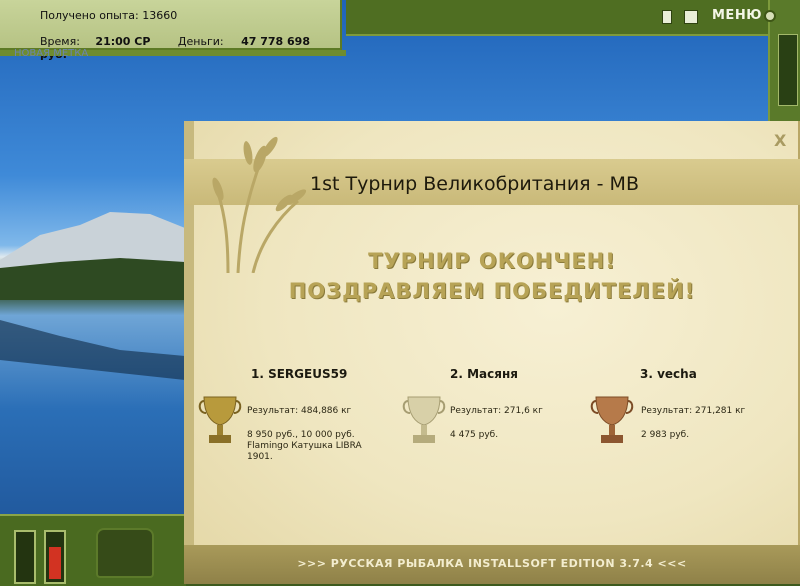  I want to click on silver-trophy-icon, so click(424, 419).